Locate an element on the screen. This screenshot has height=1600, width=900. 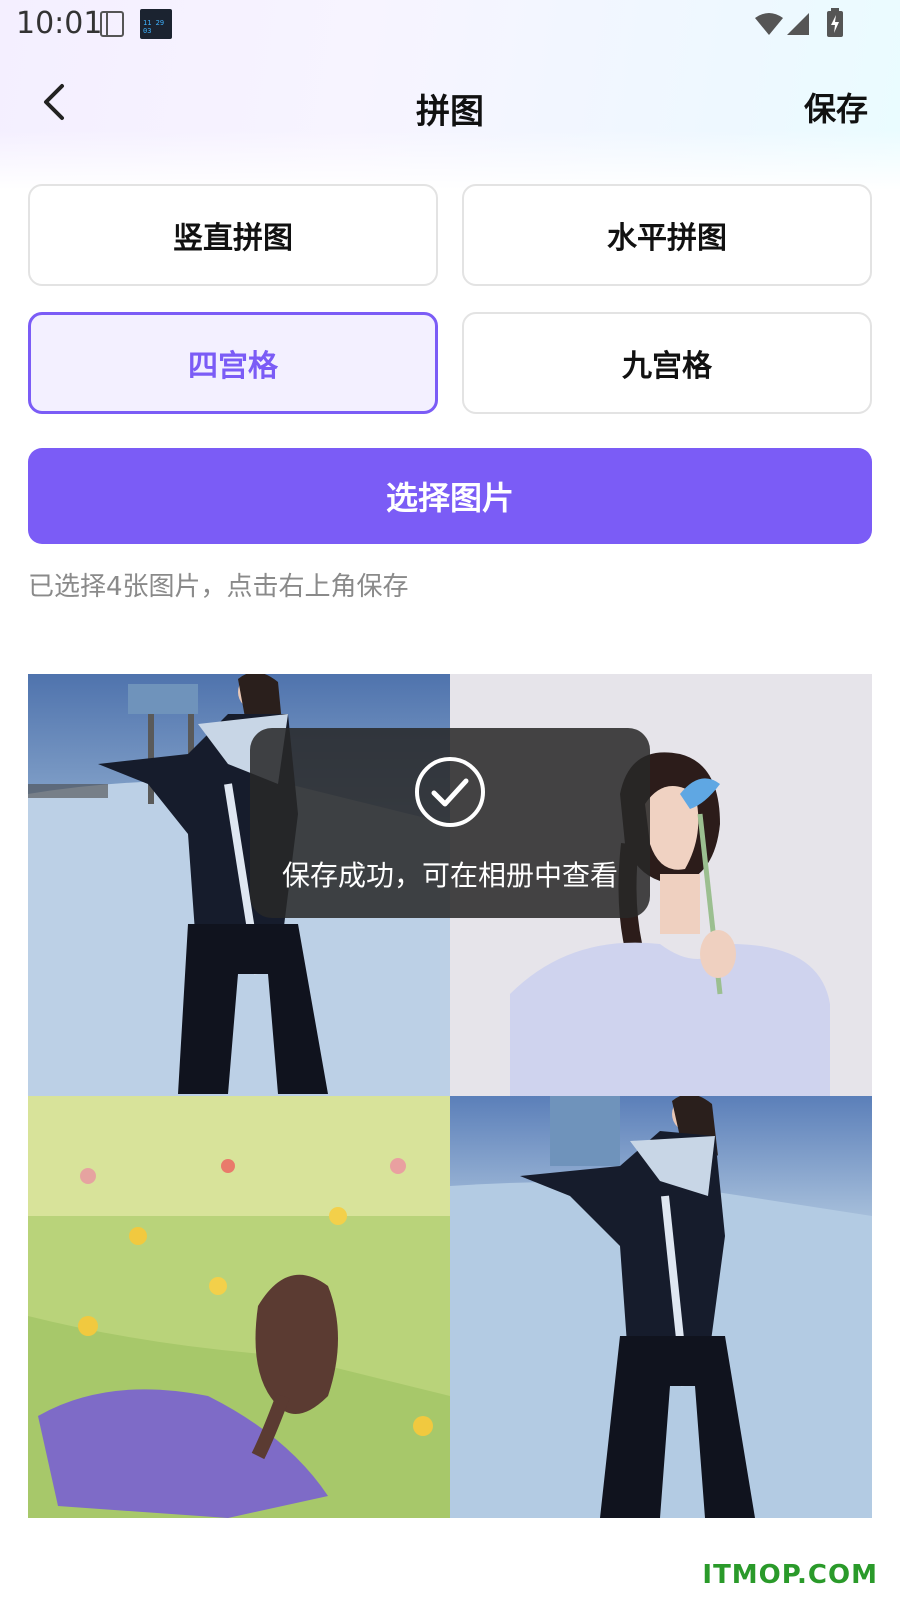
notebook-icon is located at coordinates (112, 24).